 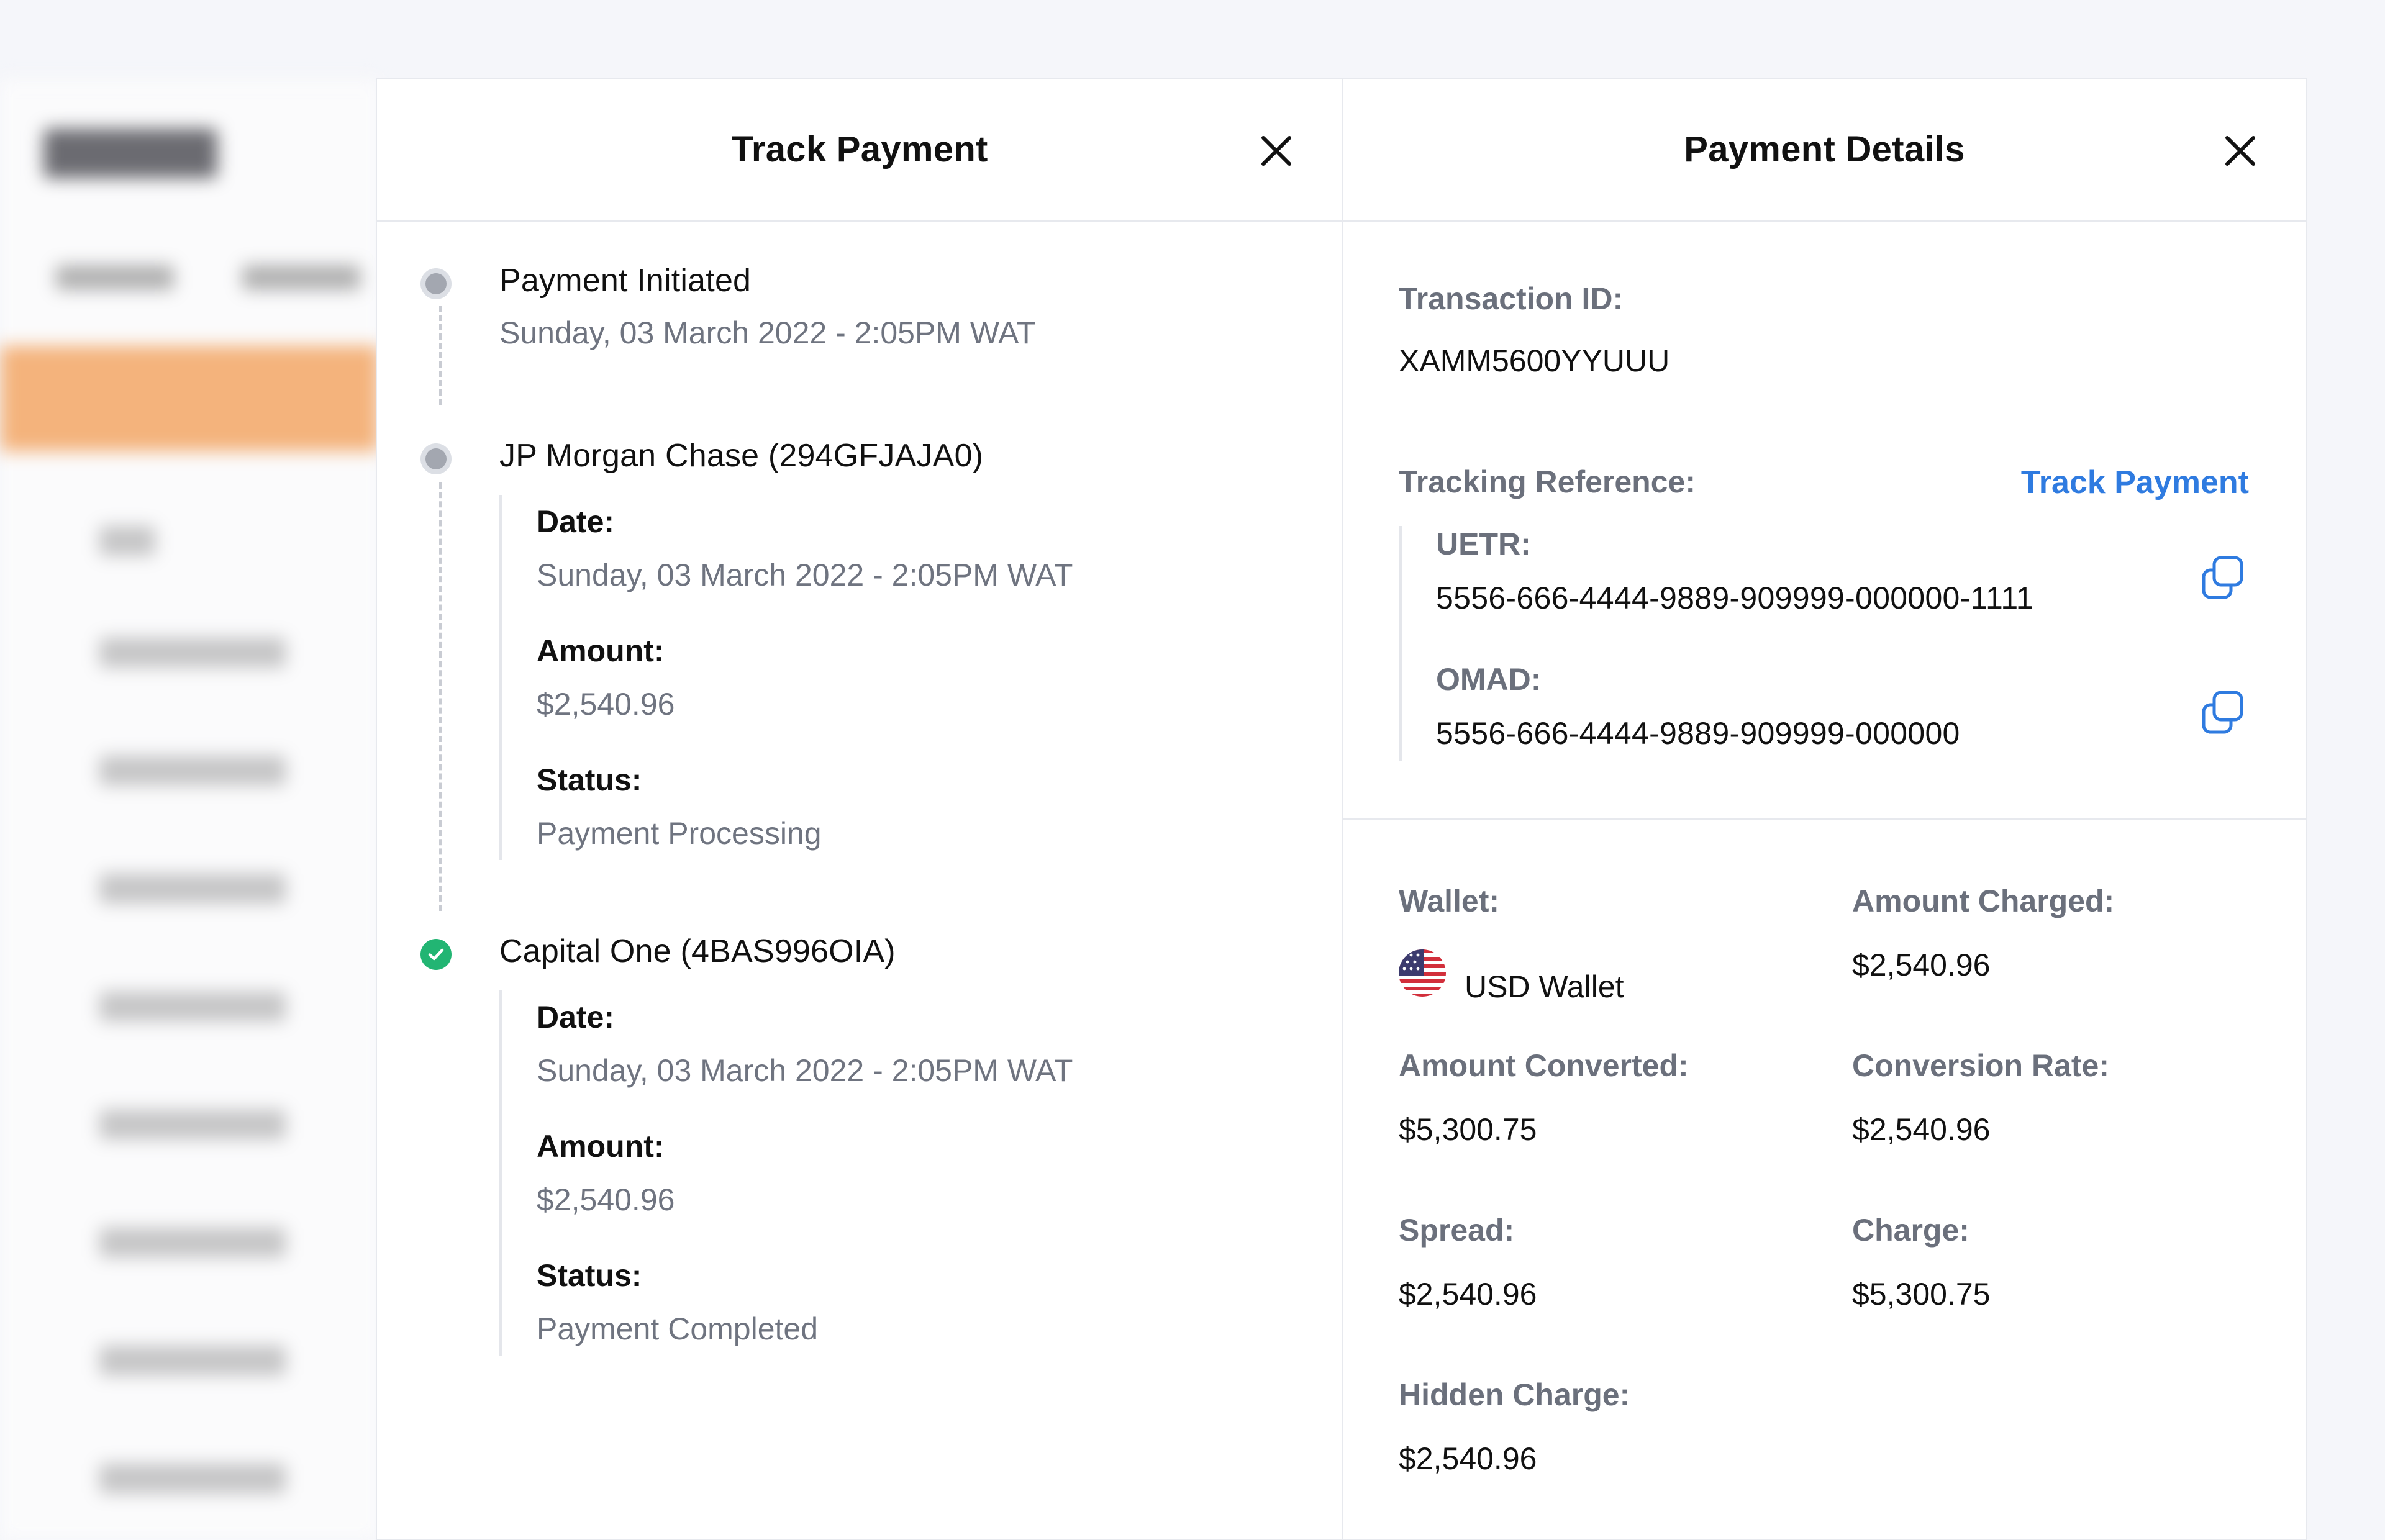 What do you see at coordinates (698, 951) in the screenshot?
I see `step-title: Capital One (4BAS996OIA)` at bounding box center [698, 951].